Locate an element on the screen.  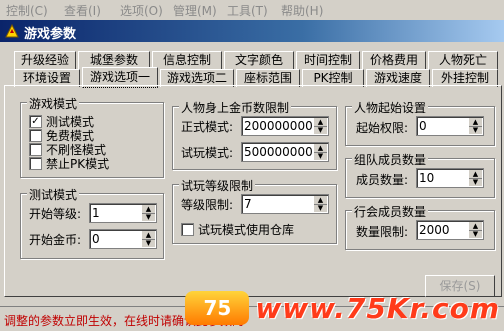
test-mode-group: 测试模式 开始等级: ▲▼ 开始金币: ▲▼ is located at coordinates (92, 222).